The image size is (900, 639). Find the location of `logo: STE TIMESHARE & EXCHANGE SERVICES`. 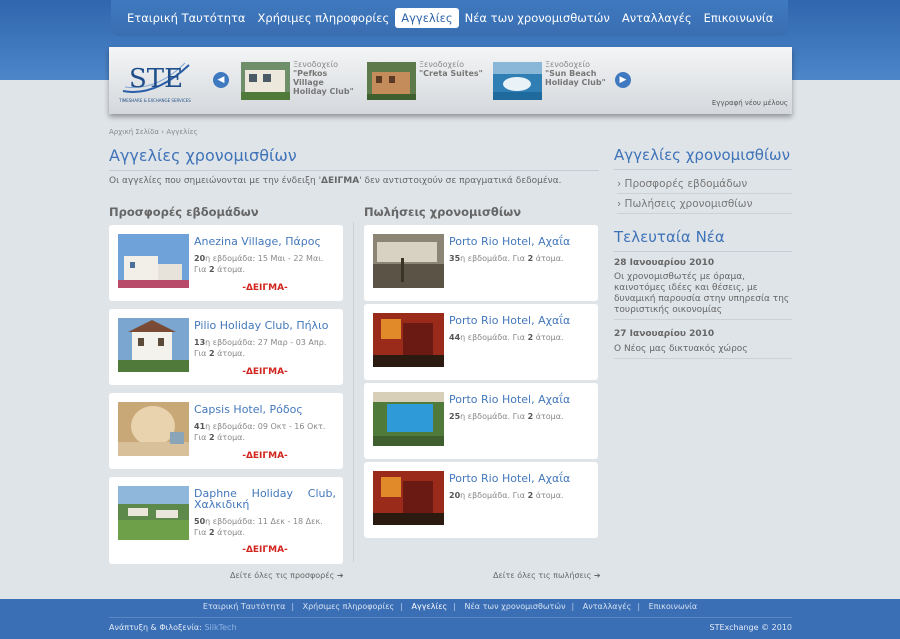

logo: STE TIMESHARE & EXCHANGE SERVICES is located at coordinates (155, 81).